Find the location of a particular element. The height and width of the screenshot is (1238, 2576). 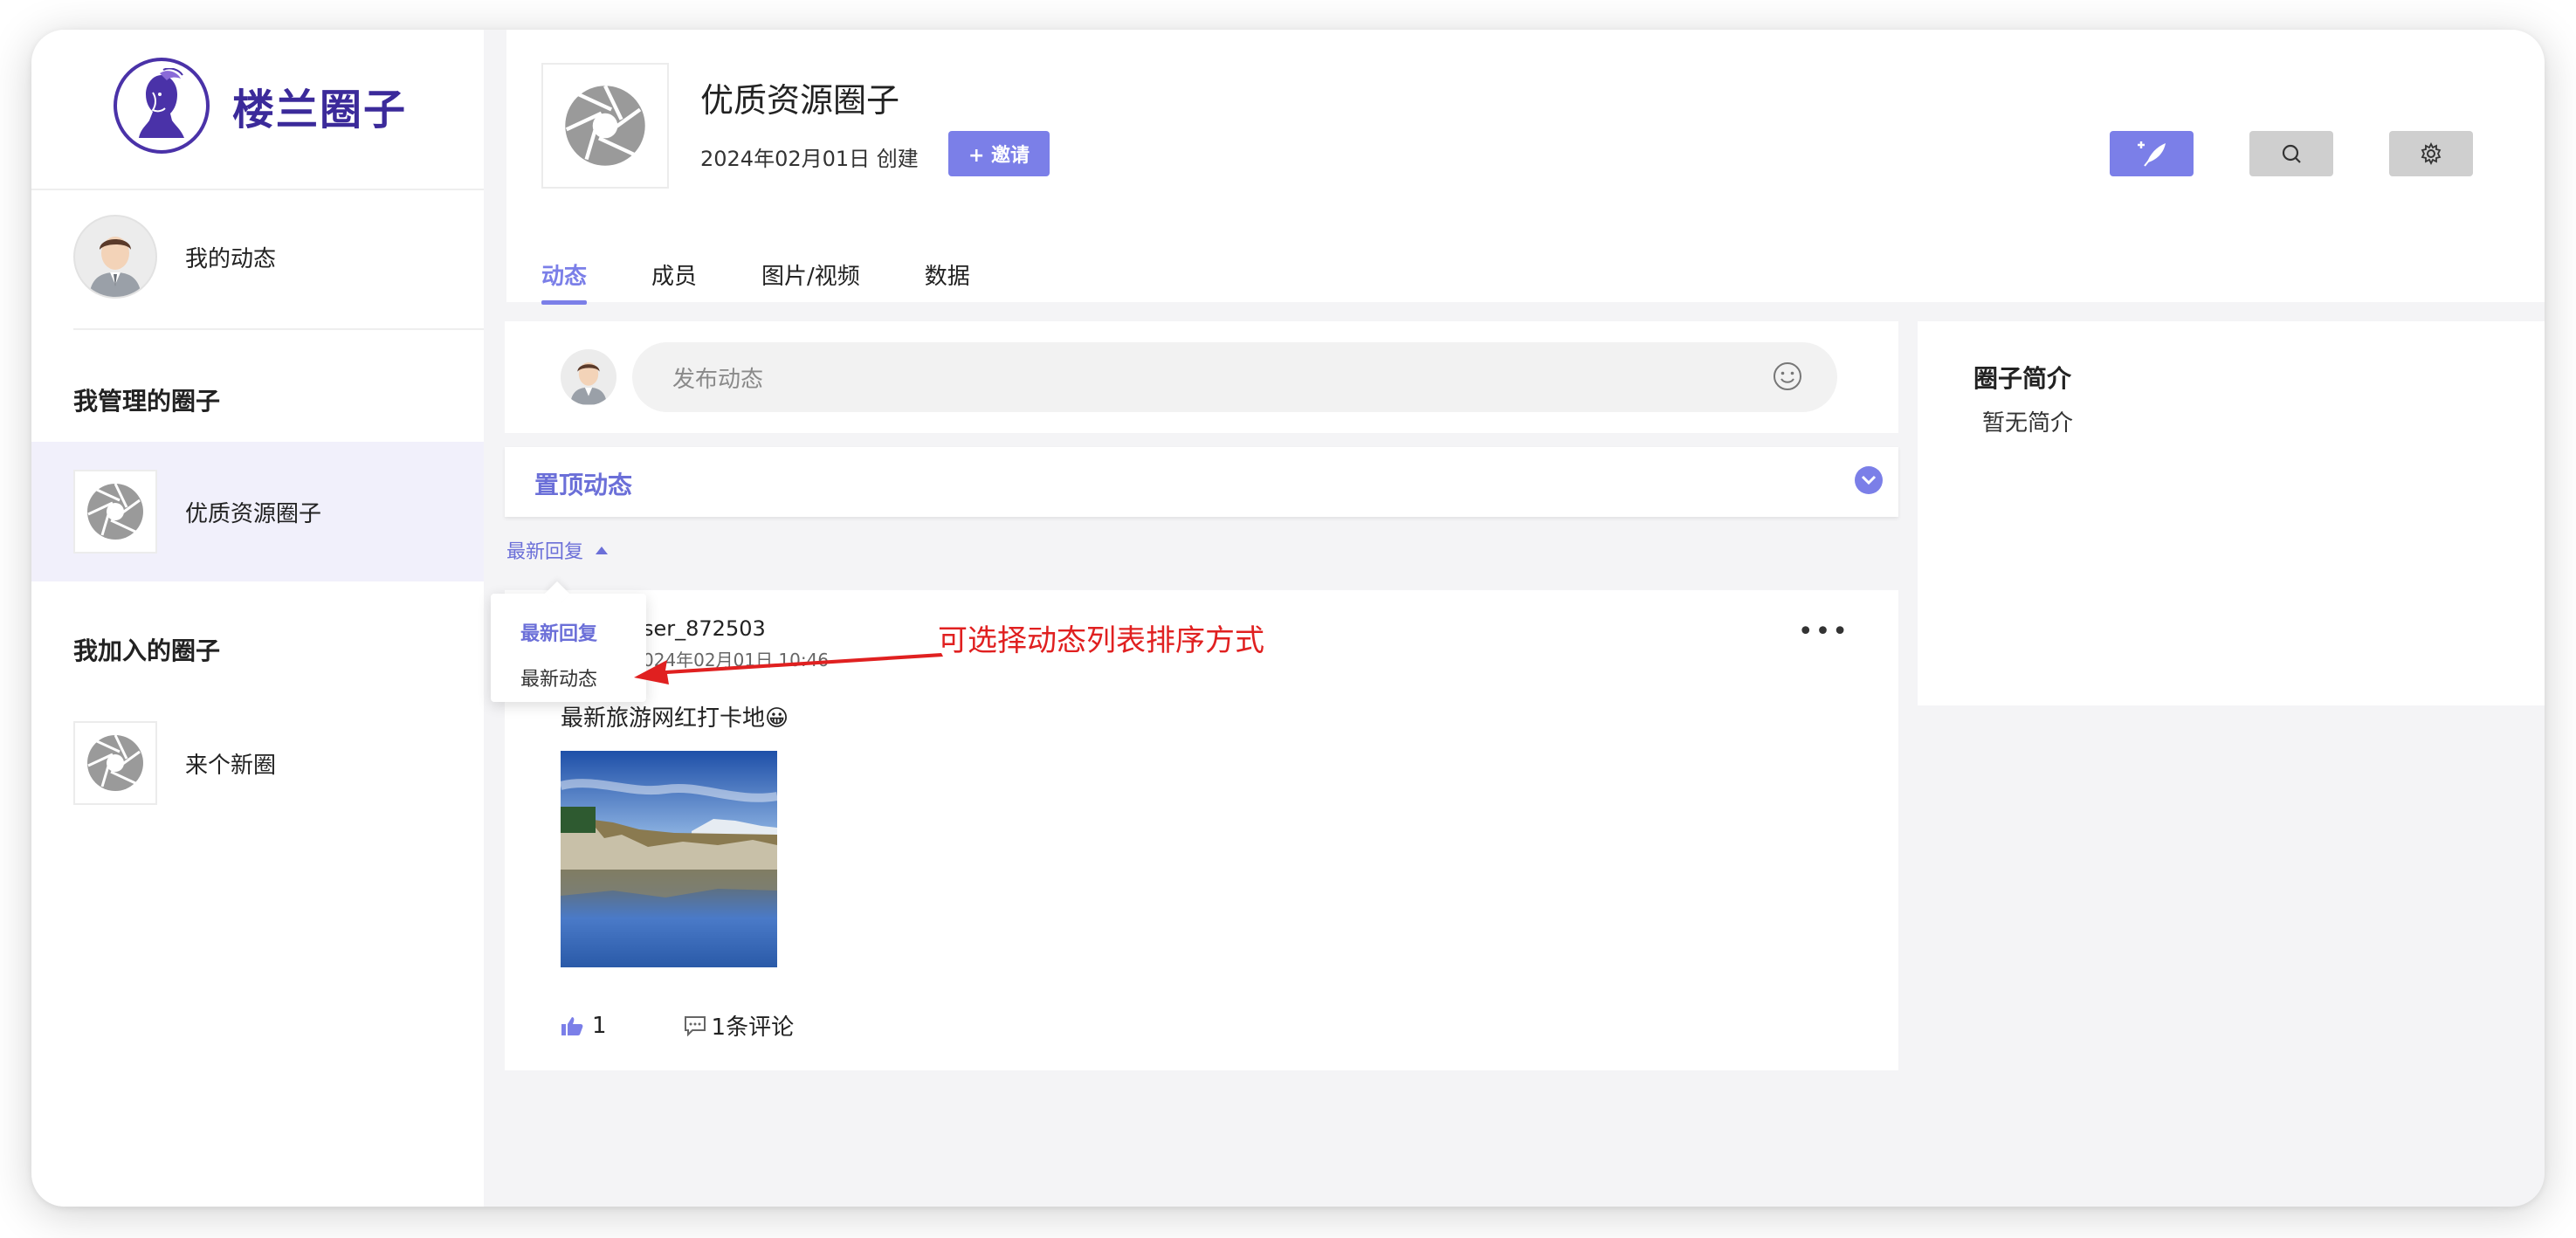

new-post-button is located at coordinates (2152, 153).